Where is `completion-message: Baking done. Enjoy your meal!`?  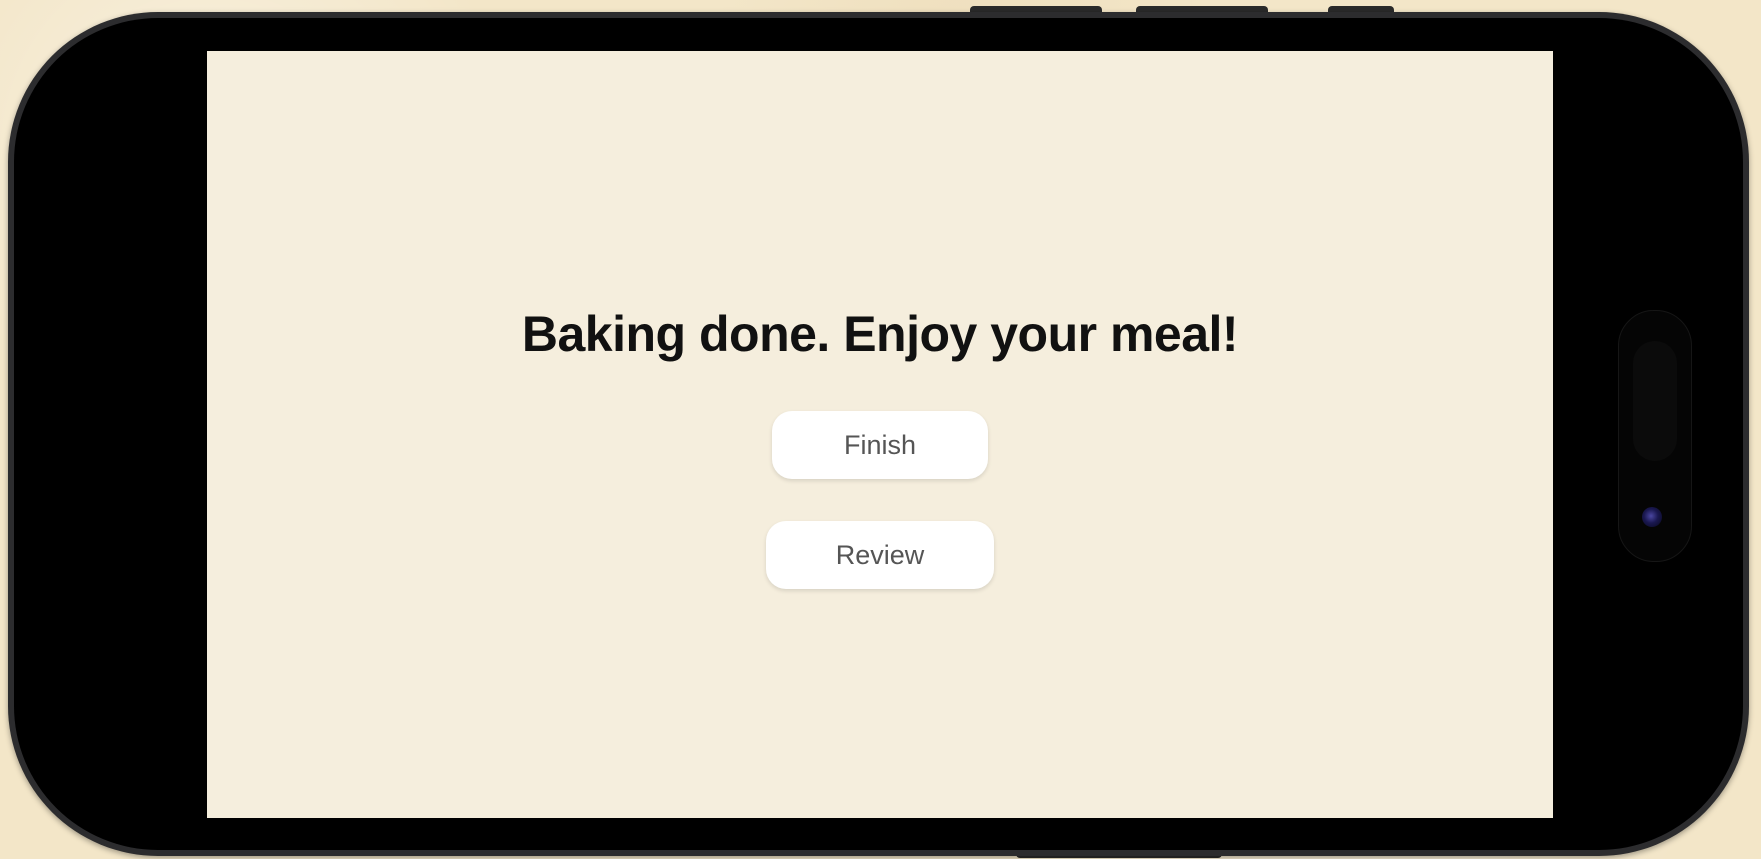
completion-message: Baking done. Enjoy your meal! is located at coordinates (880, 334).